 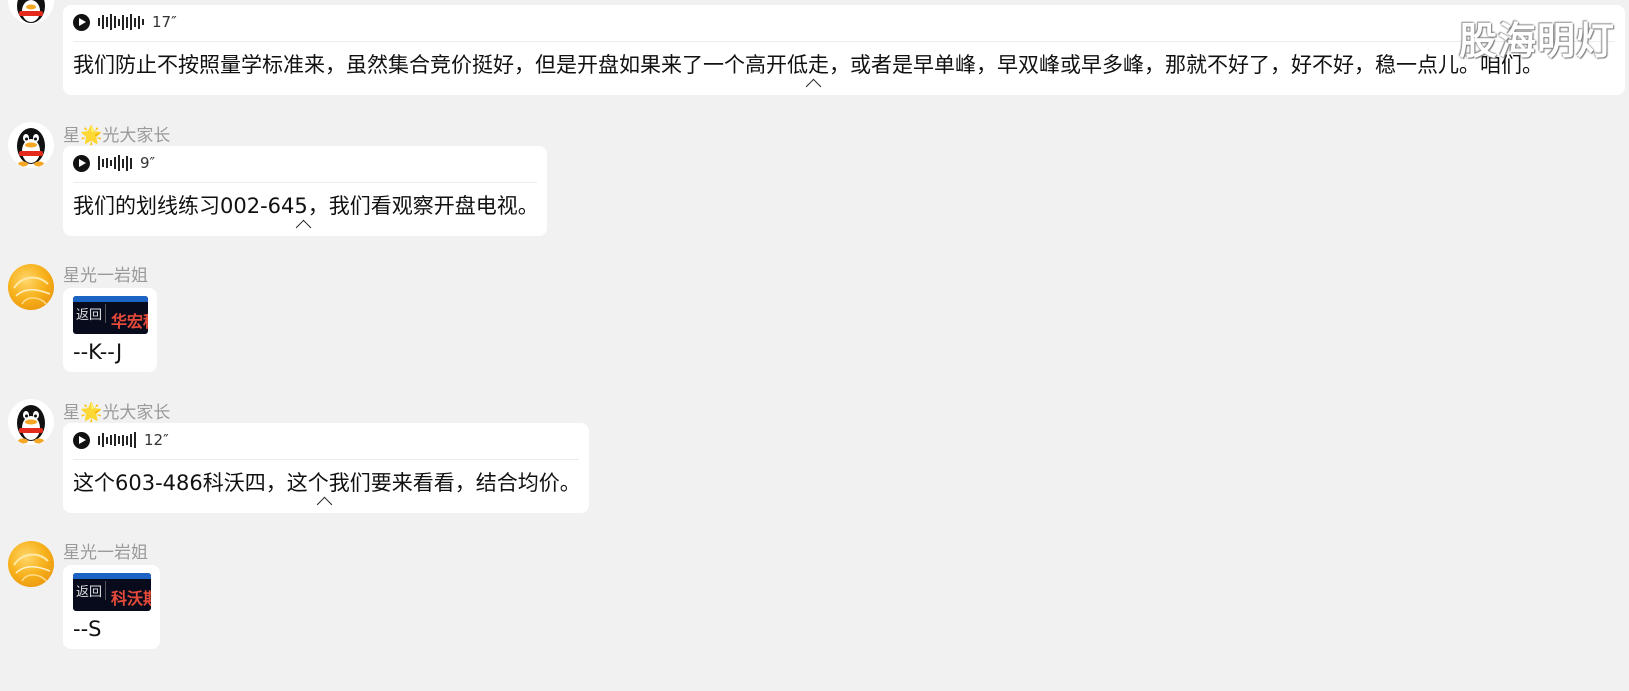 I want to click on voice-bubble: 12″ 这个603-486科沃四，这个我们要来看看，结合均价。, so click(x=326, y=468).